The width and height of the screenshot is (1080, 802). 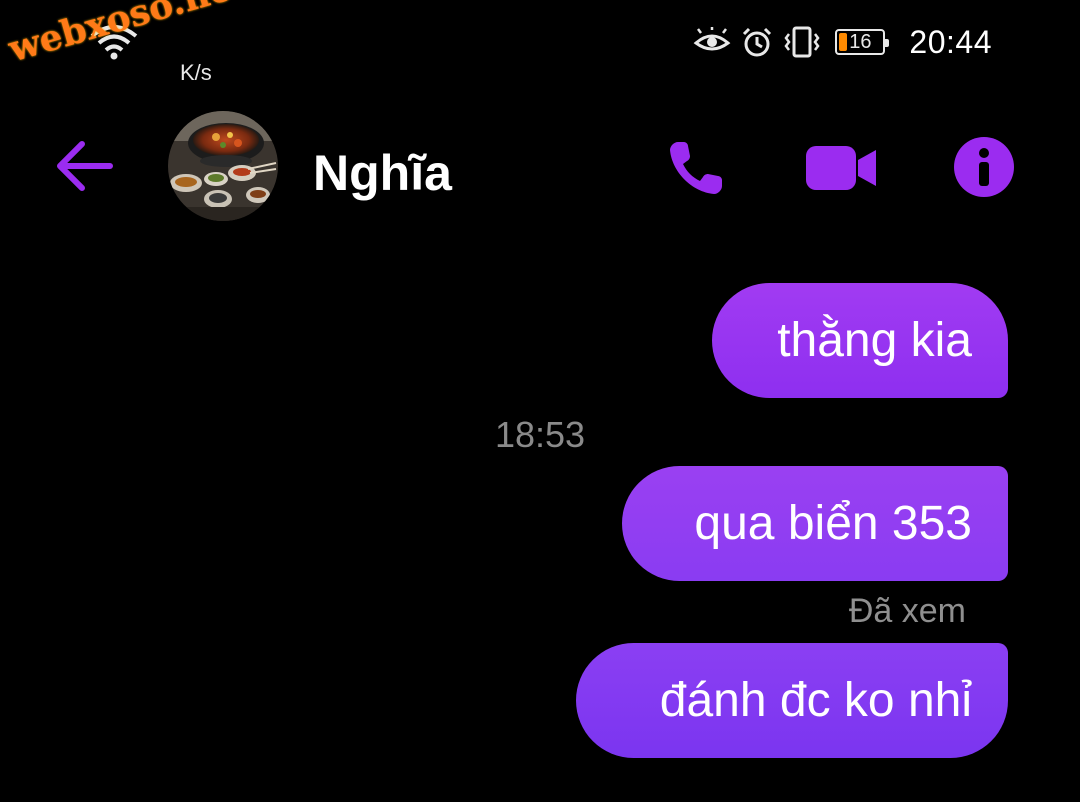 What do you see at coordinates (712, 39) in the screenshot?
I see `eye-icon` at bounding box center [712, 39].